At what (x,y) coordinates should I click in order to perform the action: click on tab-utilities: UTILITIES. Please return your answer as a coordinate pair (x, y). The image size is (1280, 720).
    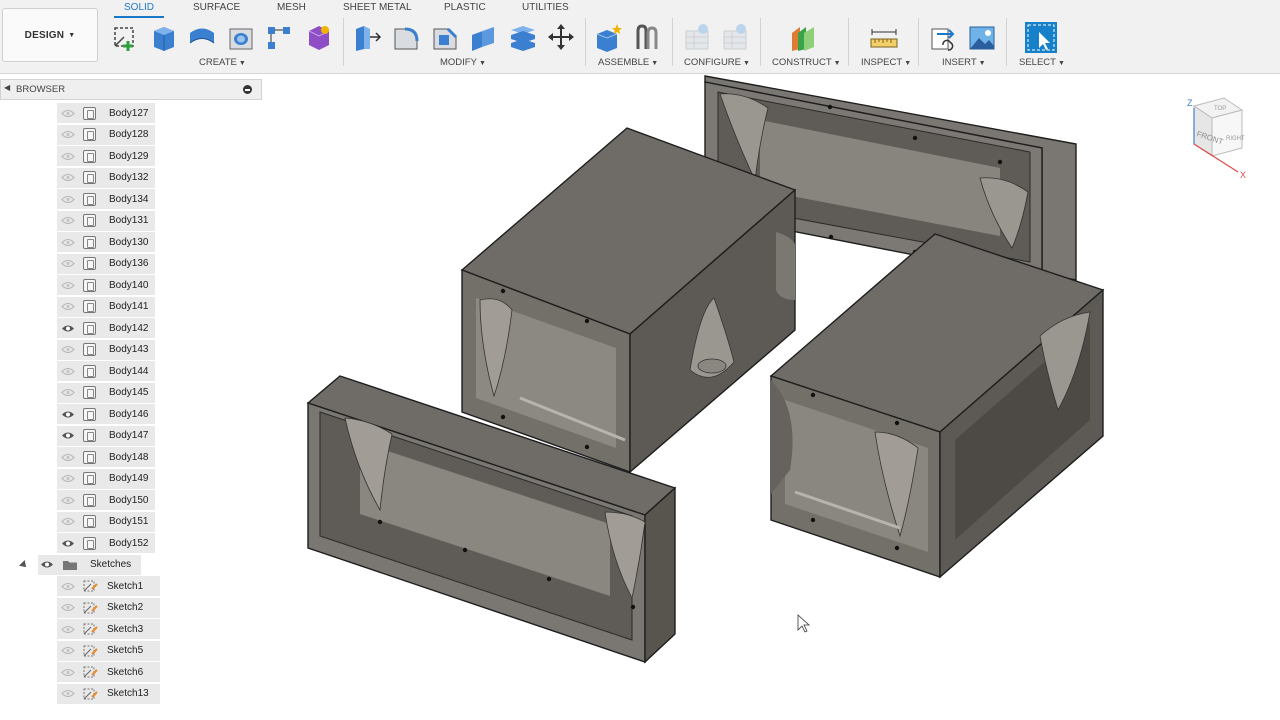
    Looking at the image, I should click on (545, 8).